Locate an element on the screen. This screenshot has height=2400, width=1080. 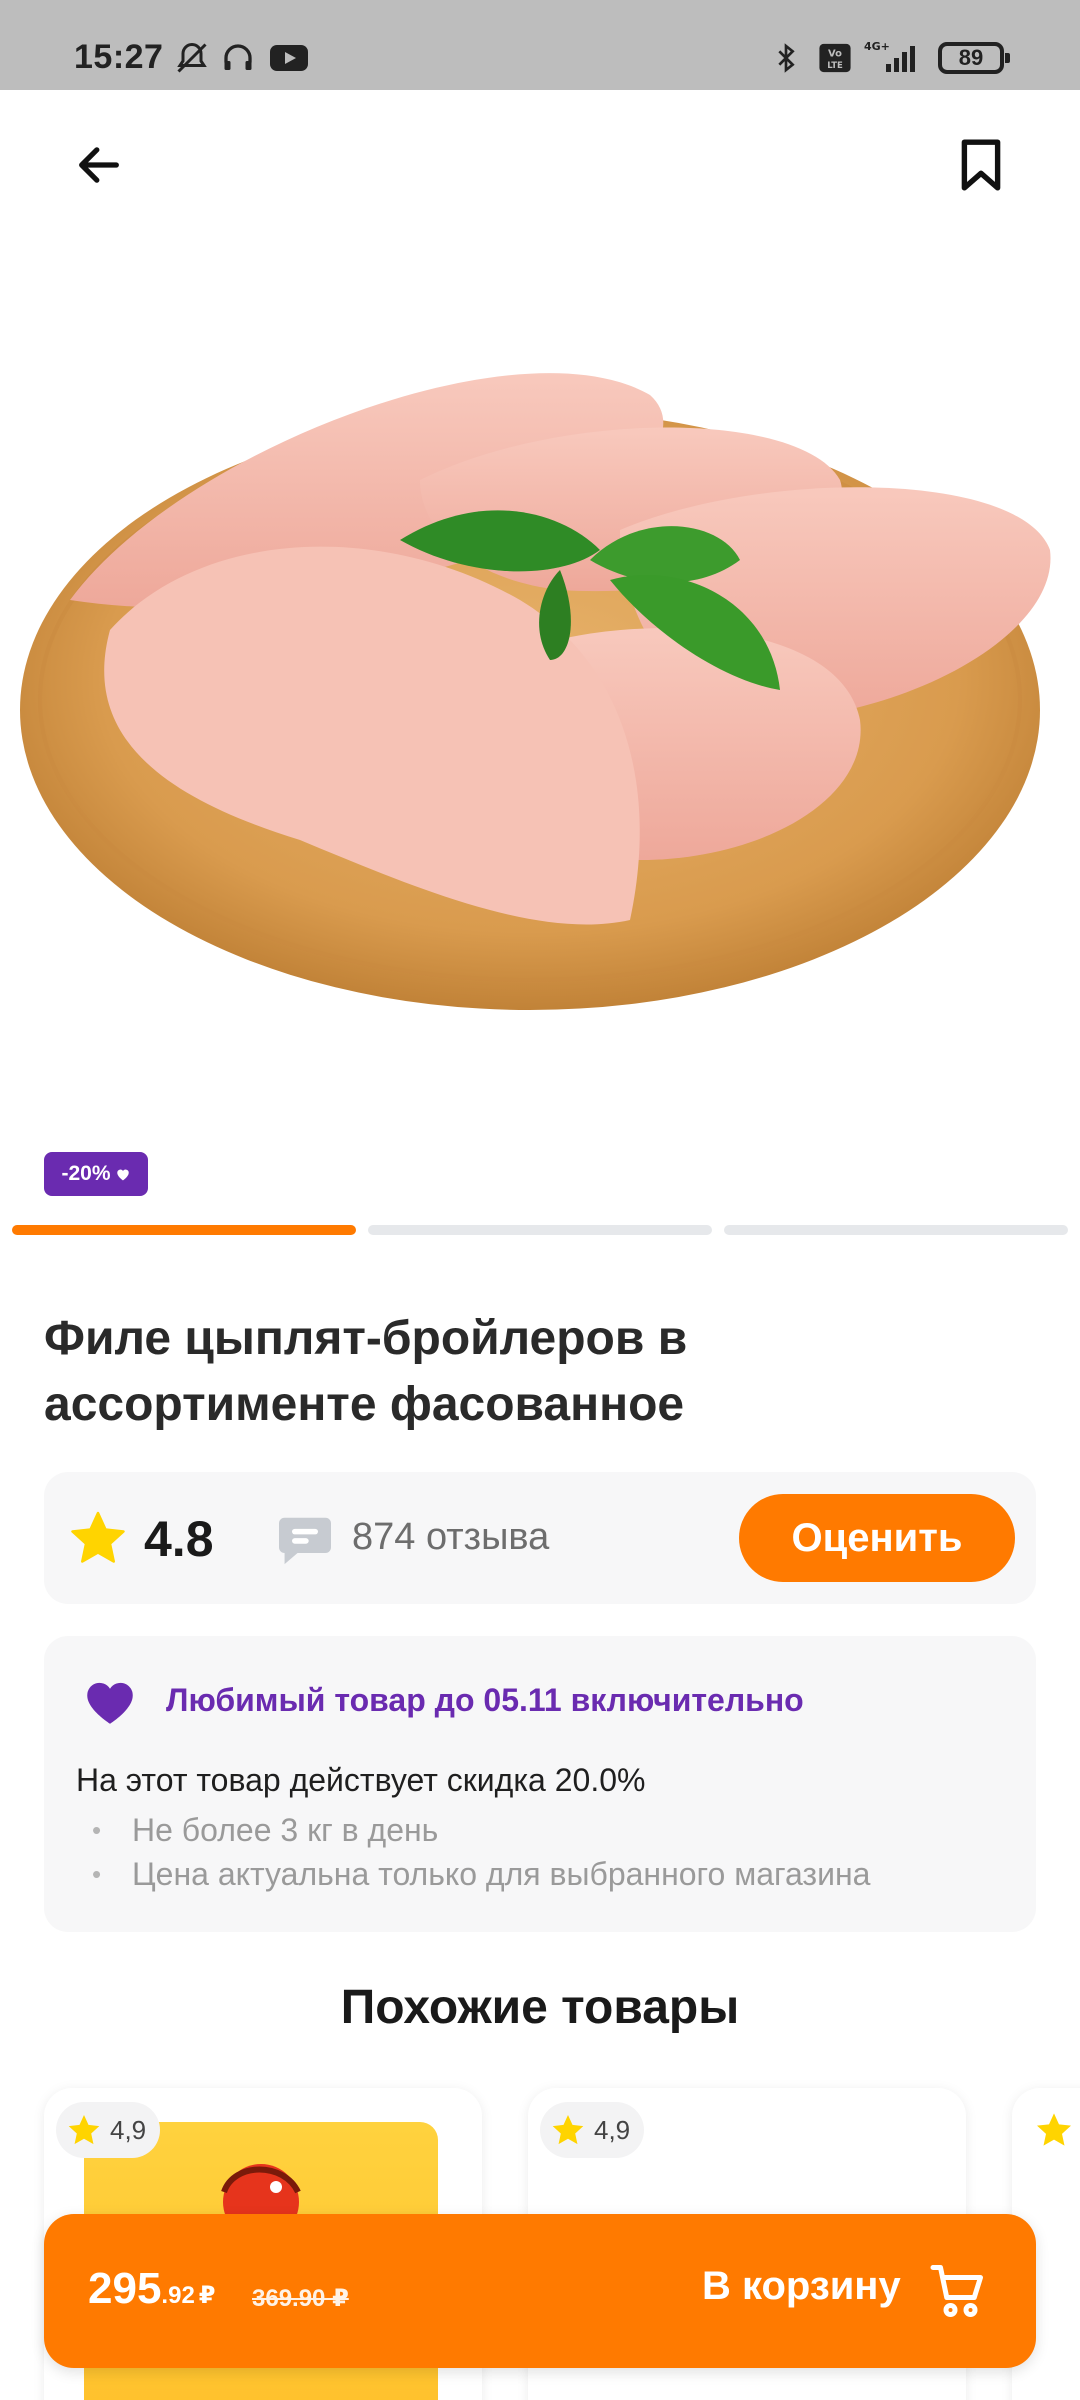
cart-icon is located at coordinates (956, 2291).